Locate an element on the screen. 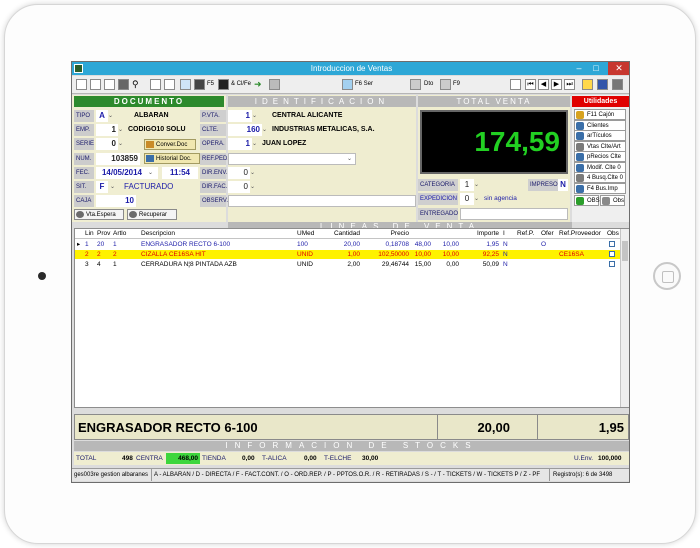  serie-field: 0 is located at coordinates (107, 144).